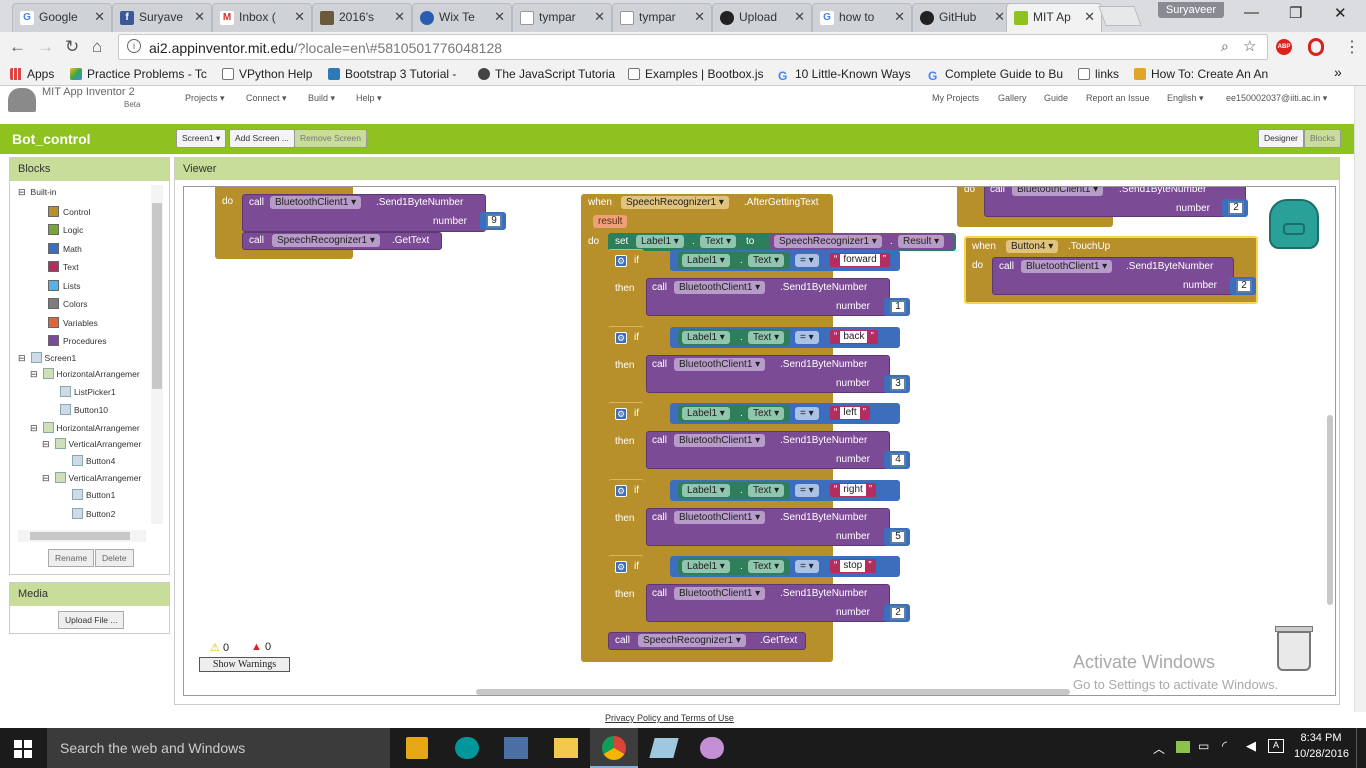 Image resolution: width=1366 pixels, height=768 pixels. I want to click on zoom-icon: ⌕, so click(1225, 46).